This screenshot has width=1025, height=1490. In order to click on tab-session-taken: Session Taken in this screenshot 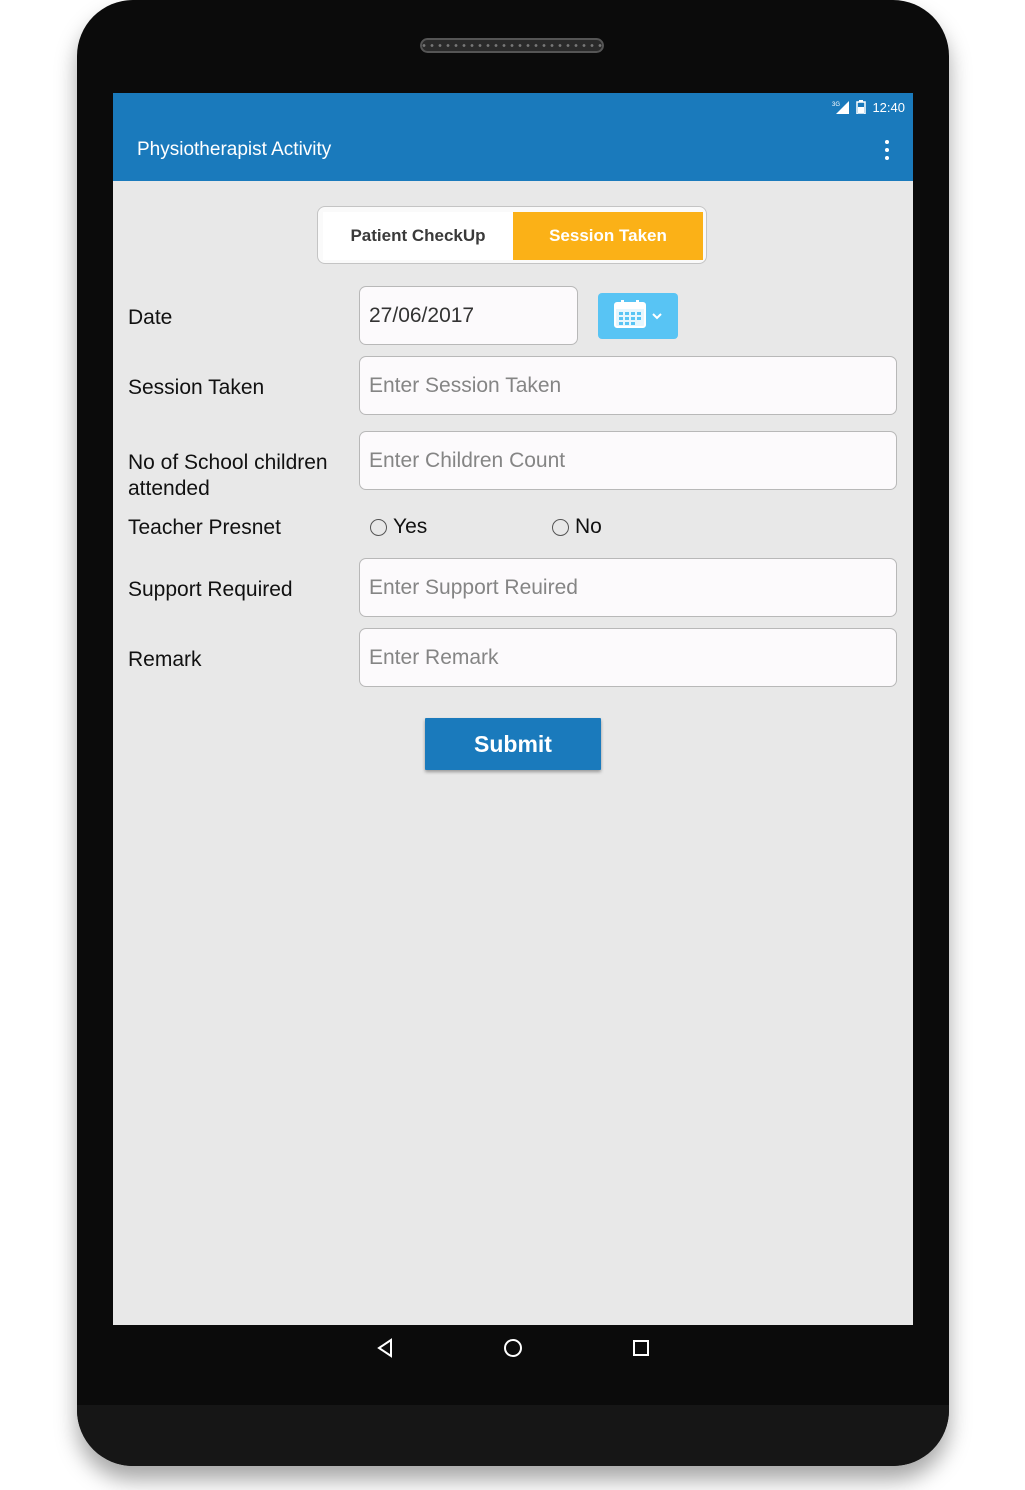, I will do `click(608, 236)`.